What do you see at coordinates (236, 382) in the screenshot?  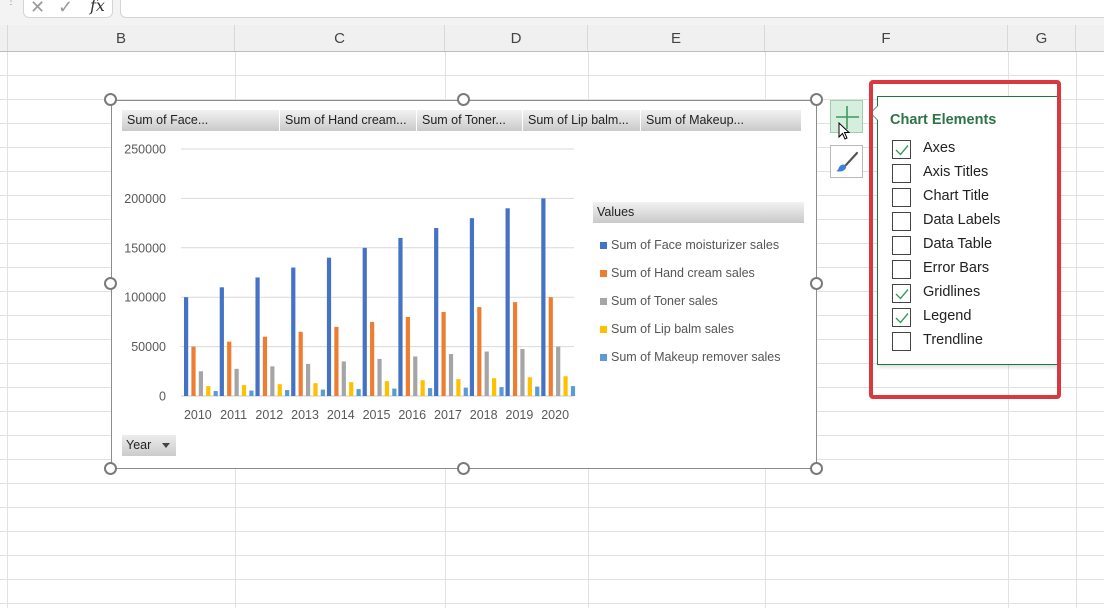 I see `bar-sum-of-toner-sales-2011` at bounding box center [236, 382].